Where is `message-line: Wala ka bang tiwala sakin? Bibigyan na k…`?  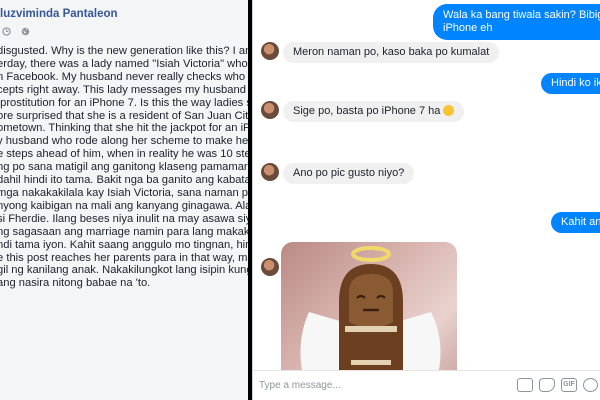 message-line: Wala ka bang tiwala sakin? Bibigyan na k… is located at coordinates (521, 15).